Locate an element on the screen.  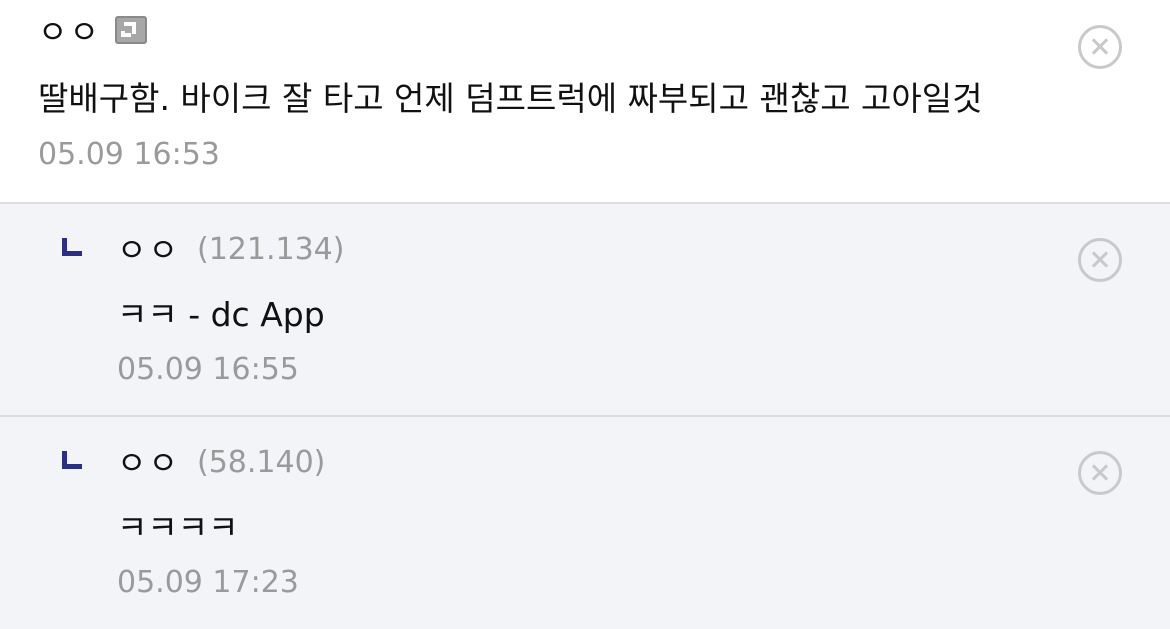
reply-body: ㅋㅋㅋㅋ is located at coordinates (178, 527).